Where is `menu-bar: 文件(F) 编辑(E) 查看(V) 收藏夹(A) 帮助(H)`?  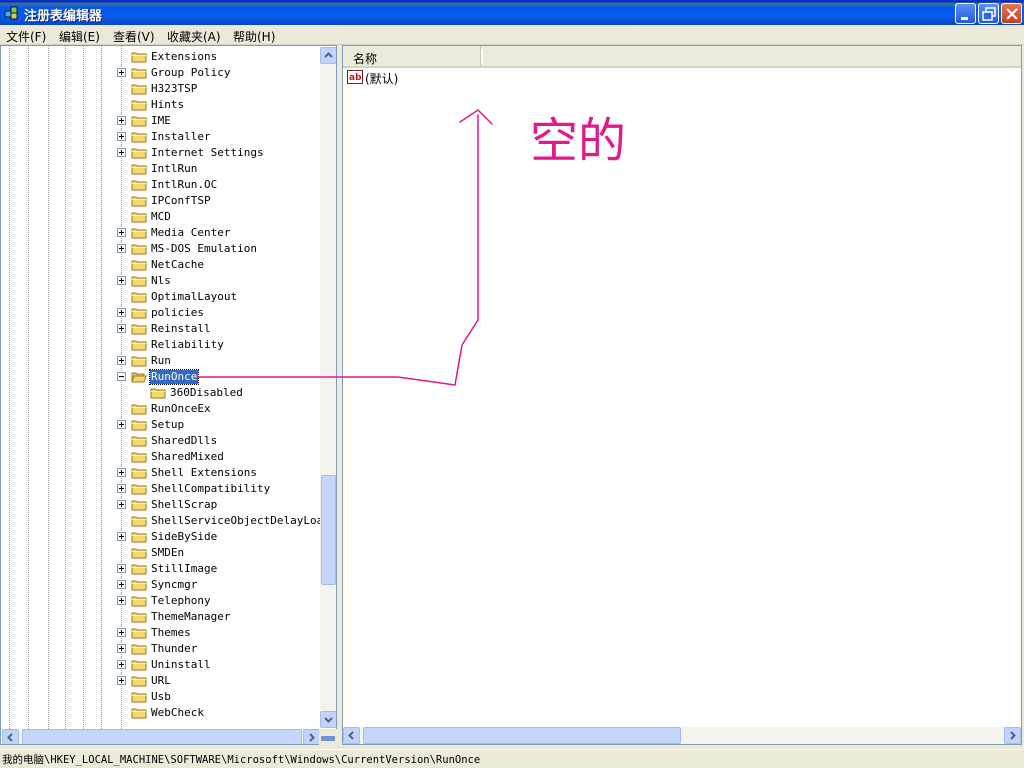 menu-bar: 文件(F) 编辑(E) 查看(V) 收藏夹(A) 帮助(H) is located at coordinates (512, 35).